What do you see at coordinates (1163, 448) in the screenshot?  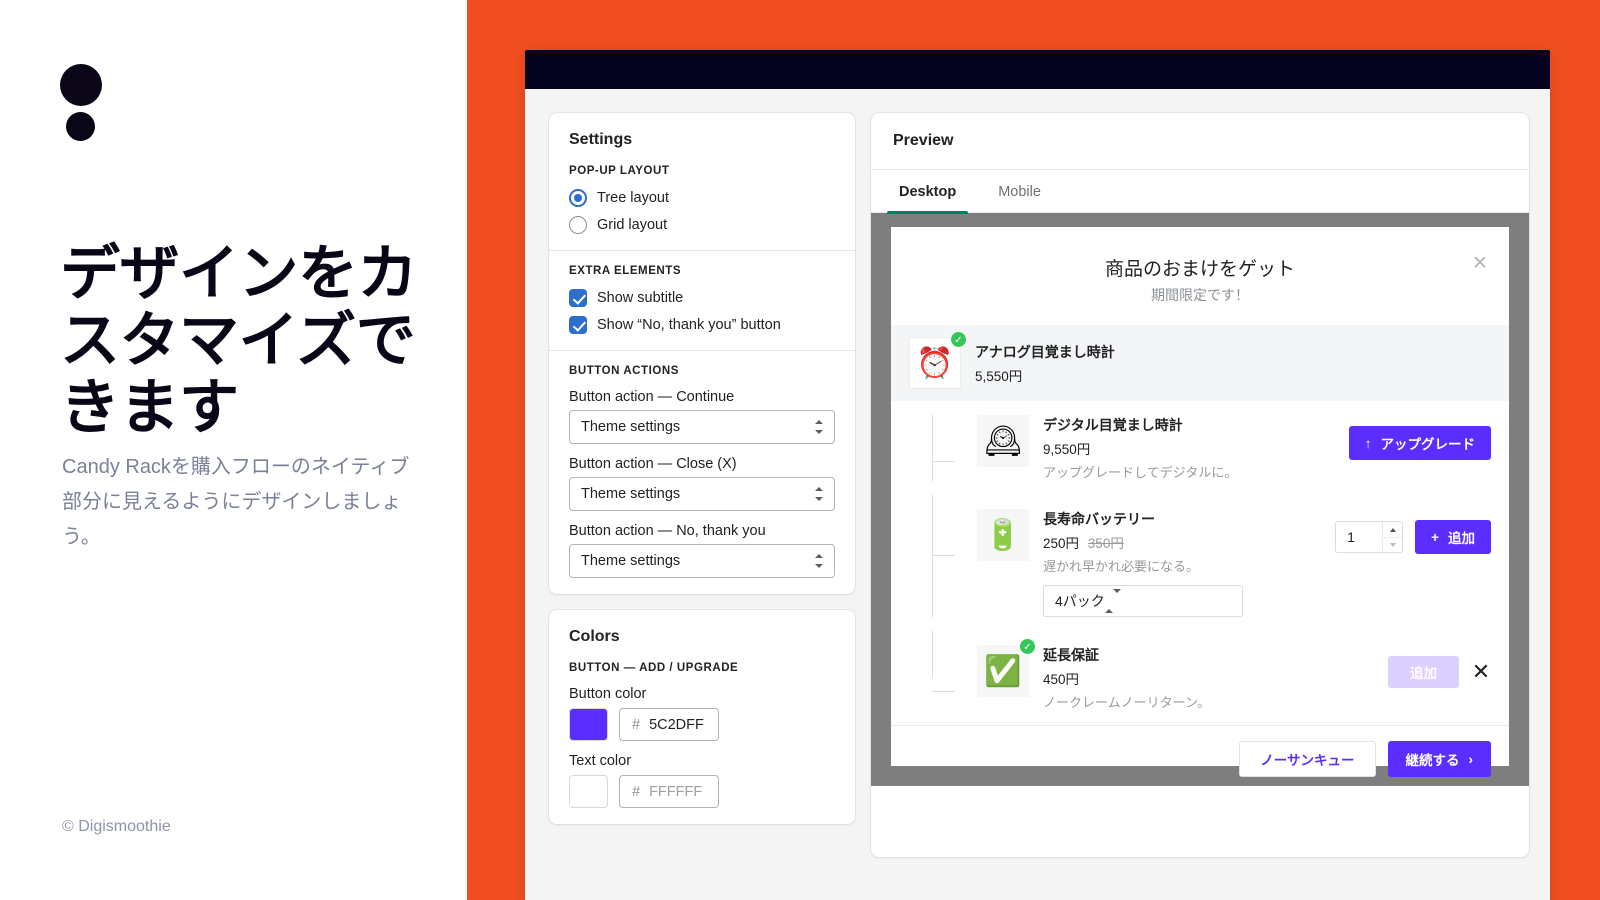 I see `offer-main: 🕰 デジタル目覚まし時計 9,550円 アップグレードしてデジタルに。` at bounding box center [1163, 448].